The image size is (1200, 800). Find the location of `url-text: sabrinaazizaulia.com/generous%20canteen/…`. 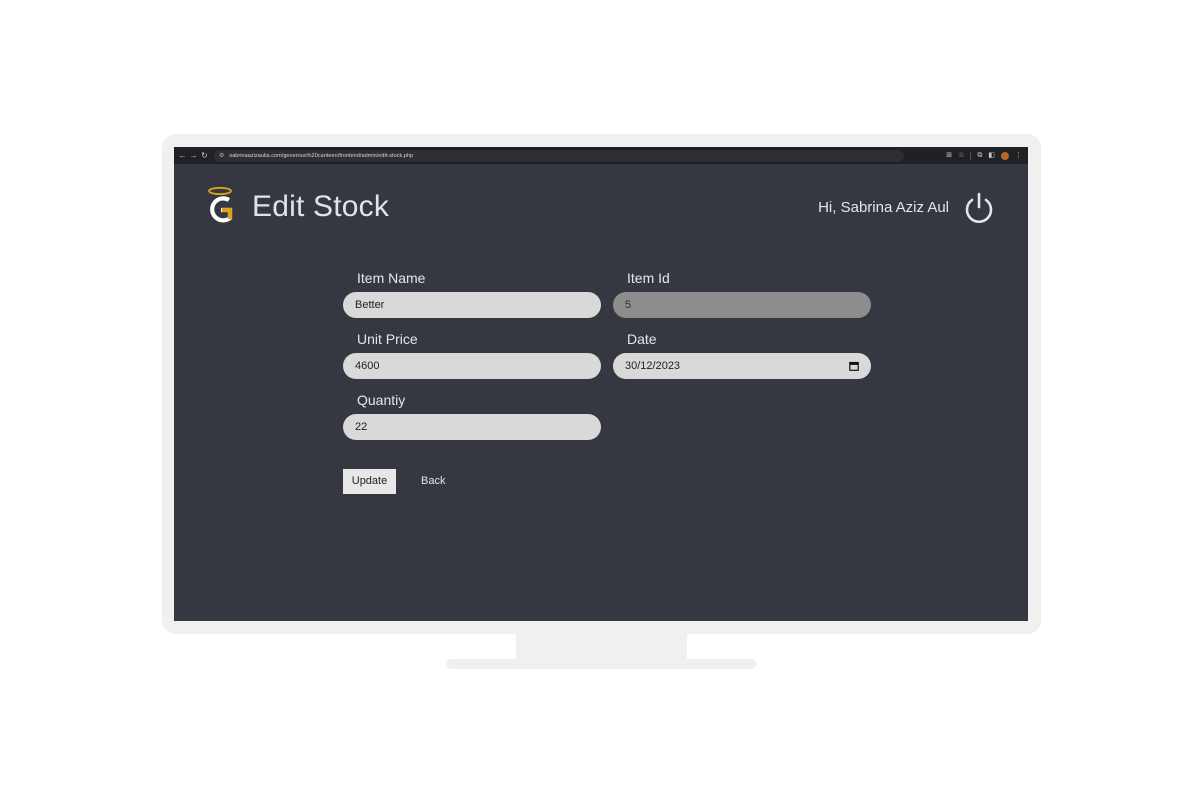

url-text: sabrinaazizaulia.com/generous%20canteen/… is located at coordinates (321, 155).